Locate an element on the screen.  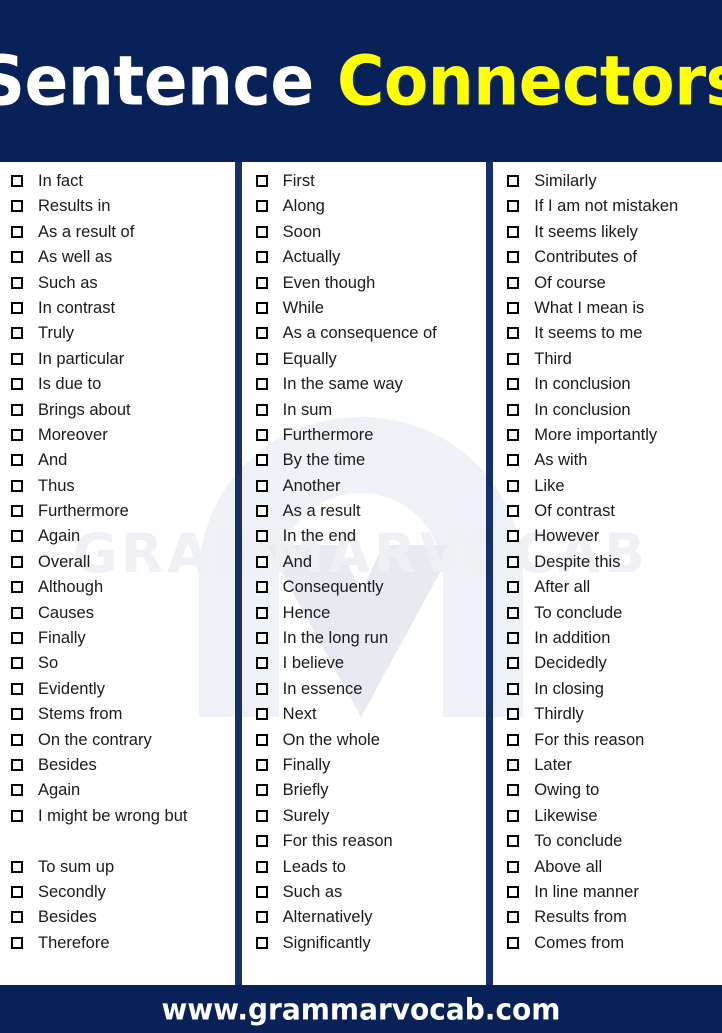
checklist-item: Although is located at coordinates (123, 587).